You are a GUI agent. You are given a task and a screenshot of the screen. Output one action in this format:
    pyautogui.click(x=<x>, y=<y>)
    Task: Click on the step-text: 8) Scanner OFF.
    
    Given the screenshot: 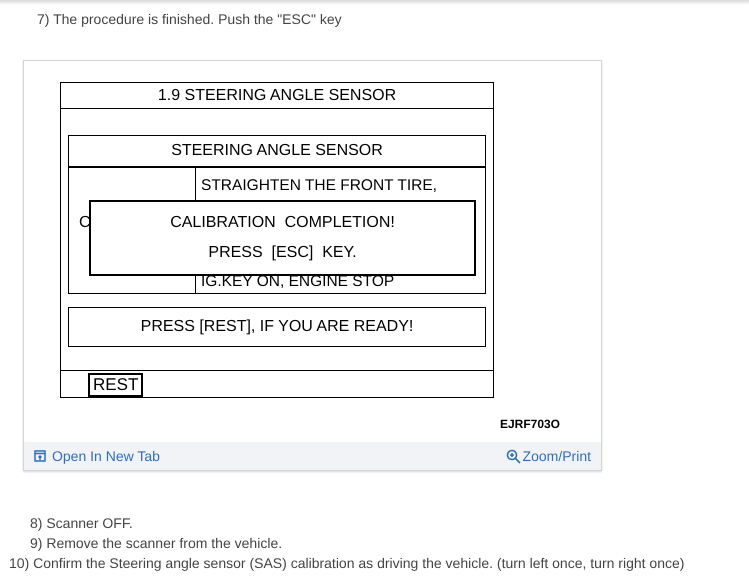 What is the action you would take?
    pyautogui.click(x=82, y=523)
    